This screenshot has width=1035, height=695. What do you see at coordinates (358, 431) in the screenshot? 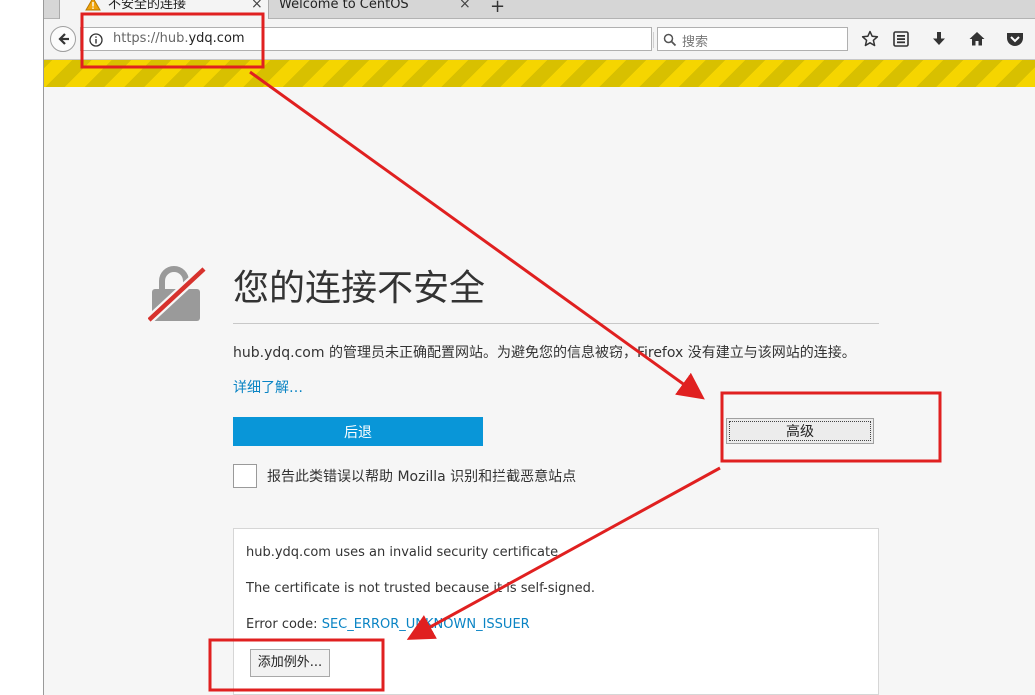
I see `go-back-button: 后退` at bounding box center [358, 431].